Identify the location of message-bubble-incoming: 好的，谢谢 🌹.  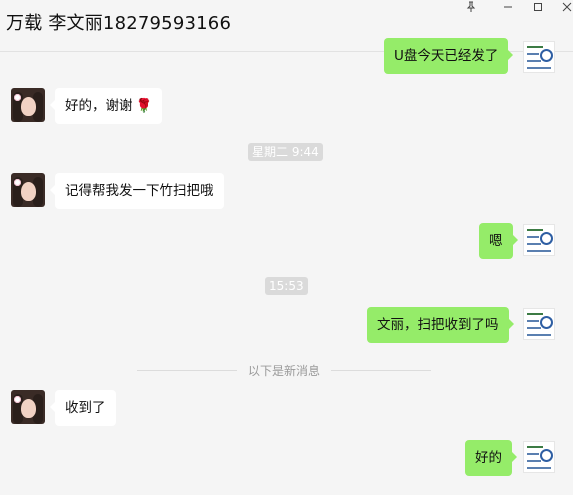
(106, 106).